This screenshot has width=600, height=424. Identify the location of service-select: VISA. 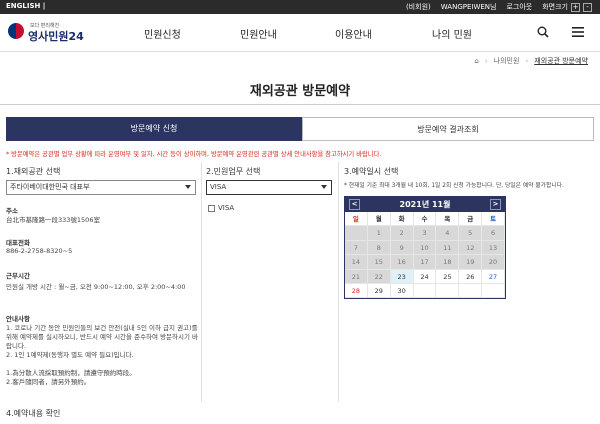
(269, 187).